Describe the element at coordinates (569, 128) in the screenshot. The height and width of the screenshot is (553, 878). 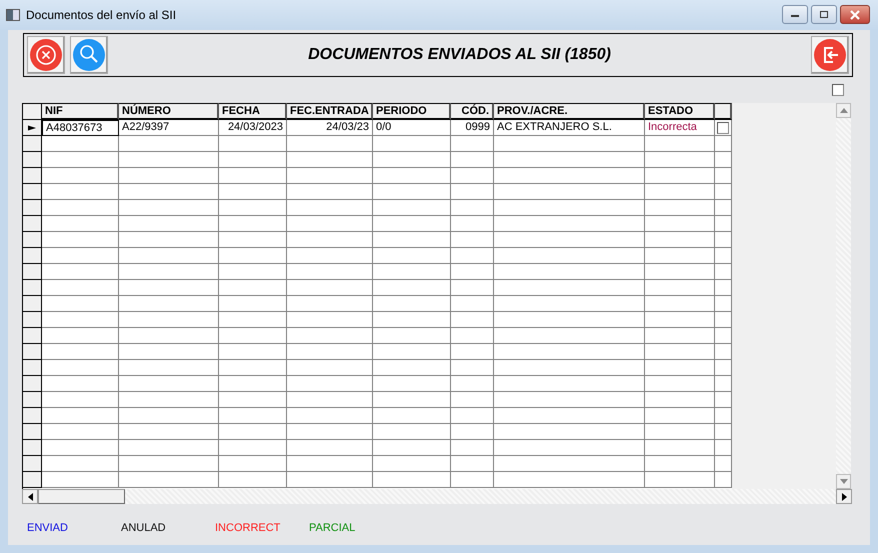
I see `table-cell: AC EXTRANJERO S.L.` at that location.